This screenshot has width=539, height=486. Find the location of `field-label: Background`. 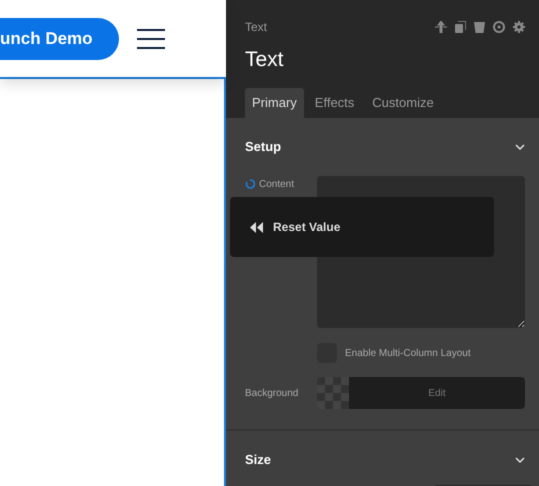

field-label: Background is located at coordinates (272, 393).